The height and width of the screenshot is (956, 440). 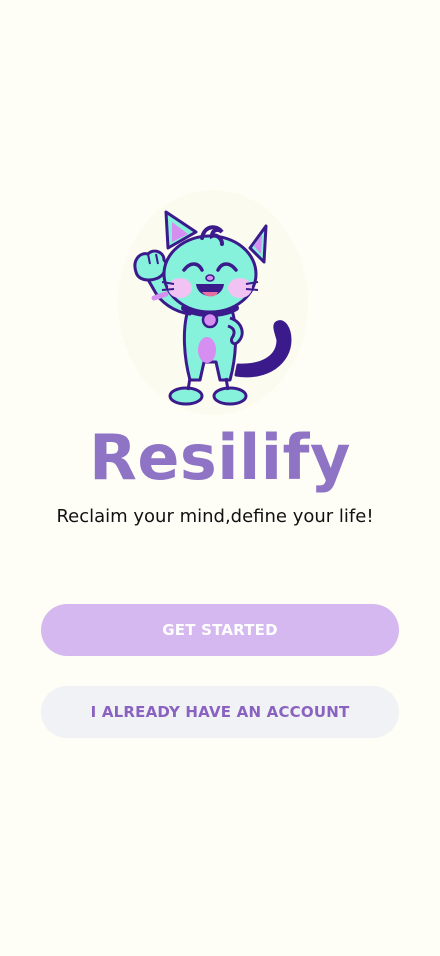 What do you see at coordinates (212, 308) in the screenshot?
I see `waving-cat-icon` at bounding box center [212, 308].